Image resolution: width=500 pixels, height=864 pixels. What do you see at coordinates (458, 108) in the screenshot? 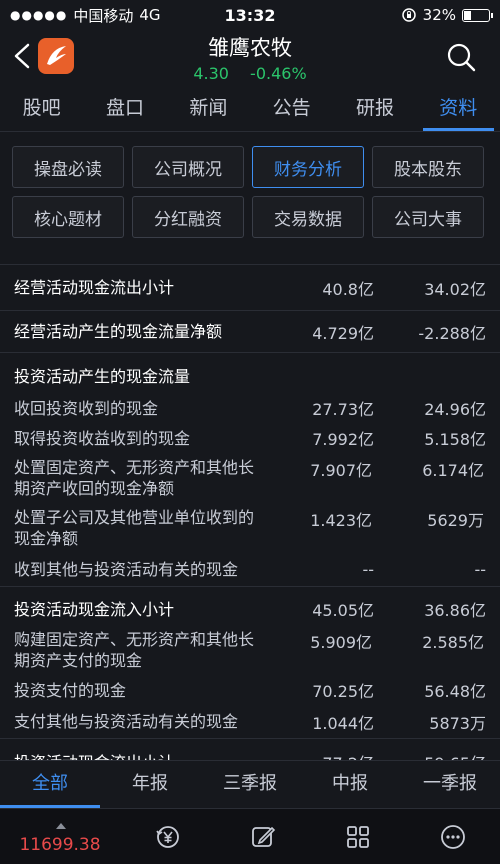
I see `tab-profile: 资料` at bounding box center [458, 108].